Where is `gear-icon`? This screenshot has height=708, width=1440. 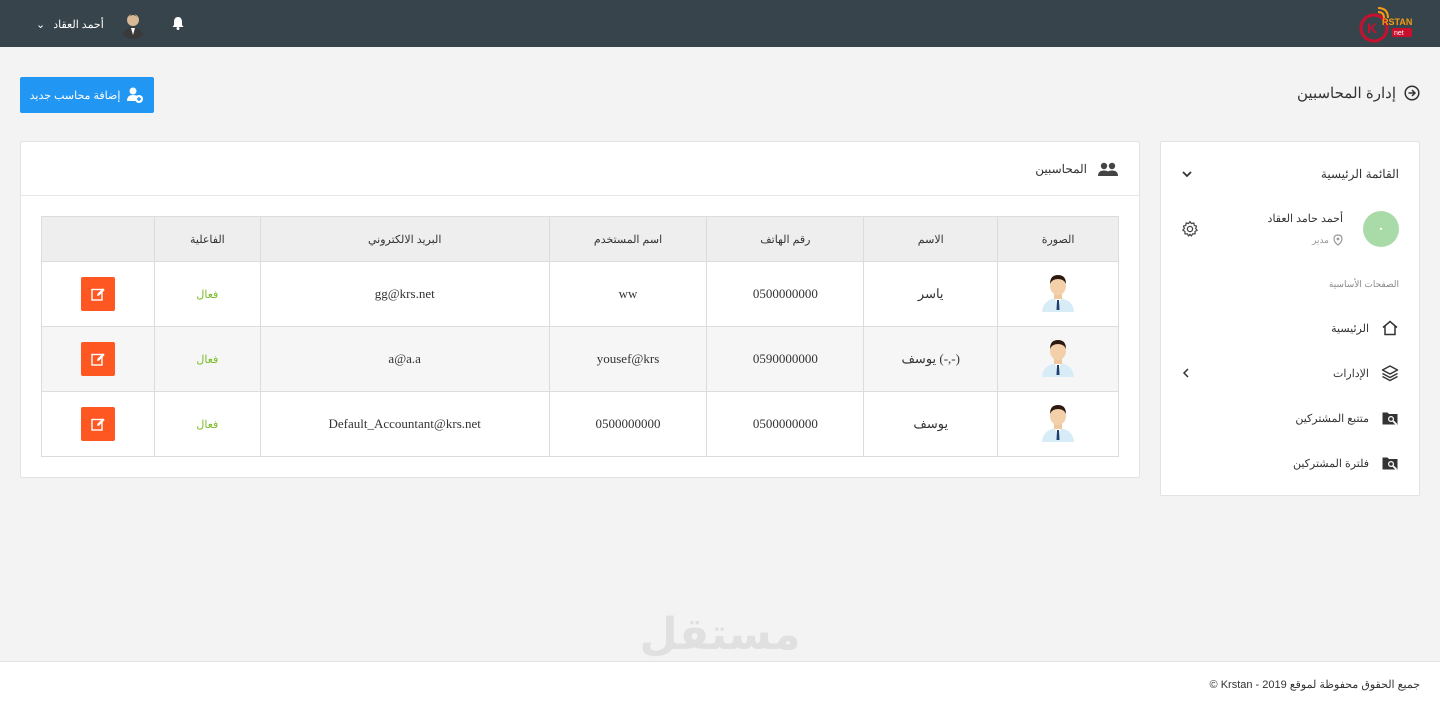 gear-icon is located at coordinates (1190, 229).